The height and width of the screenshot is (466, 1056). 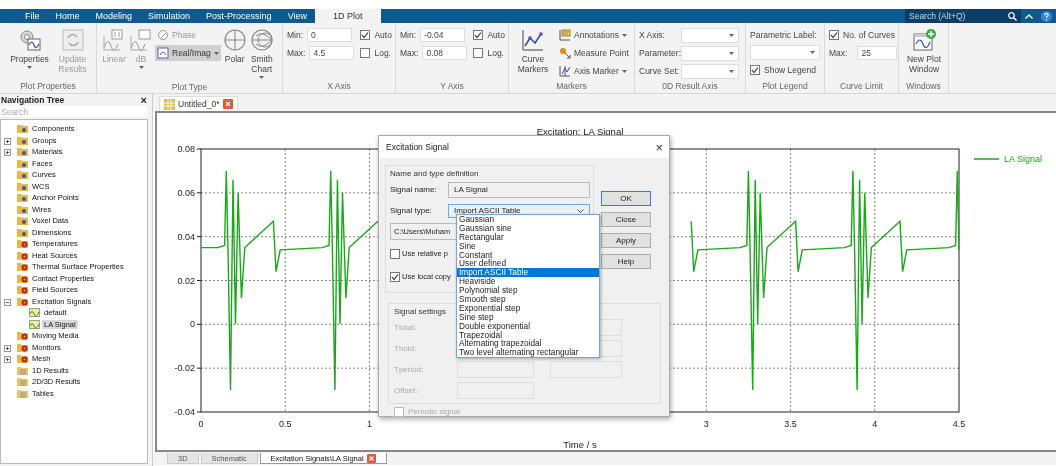 I want to click on dropdown-option: Sine, so click(x=528, y=246).